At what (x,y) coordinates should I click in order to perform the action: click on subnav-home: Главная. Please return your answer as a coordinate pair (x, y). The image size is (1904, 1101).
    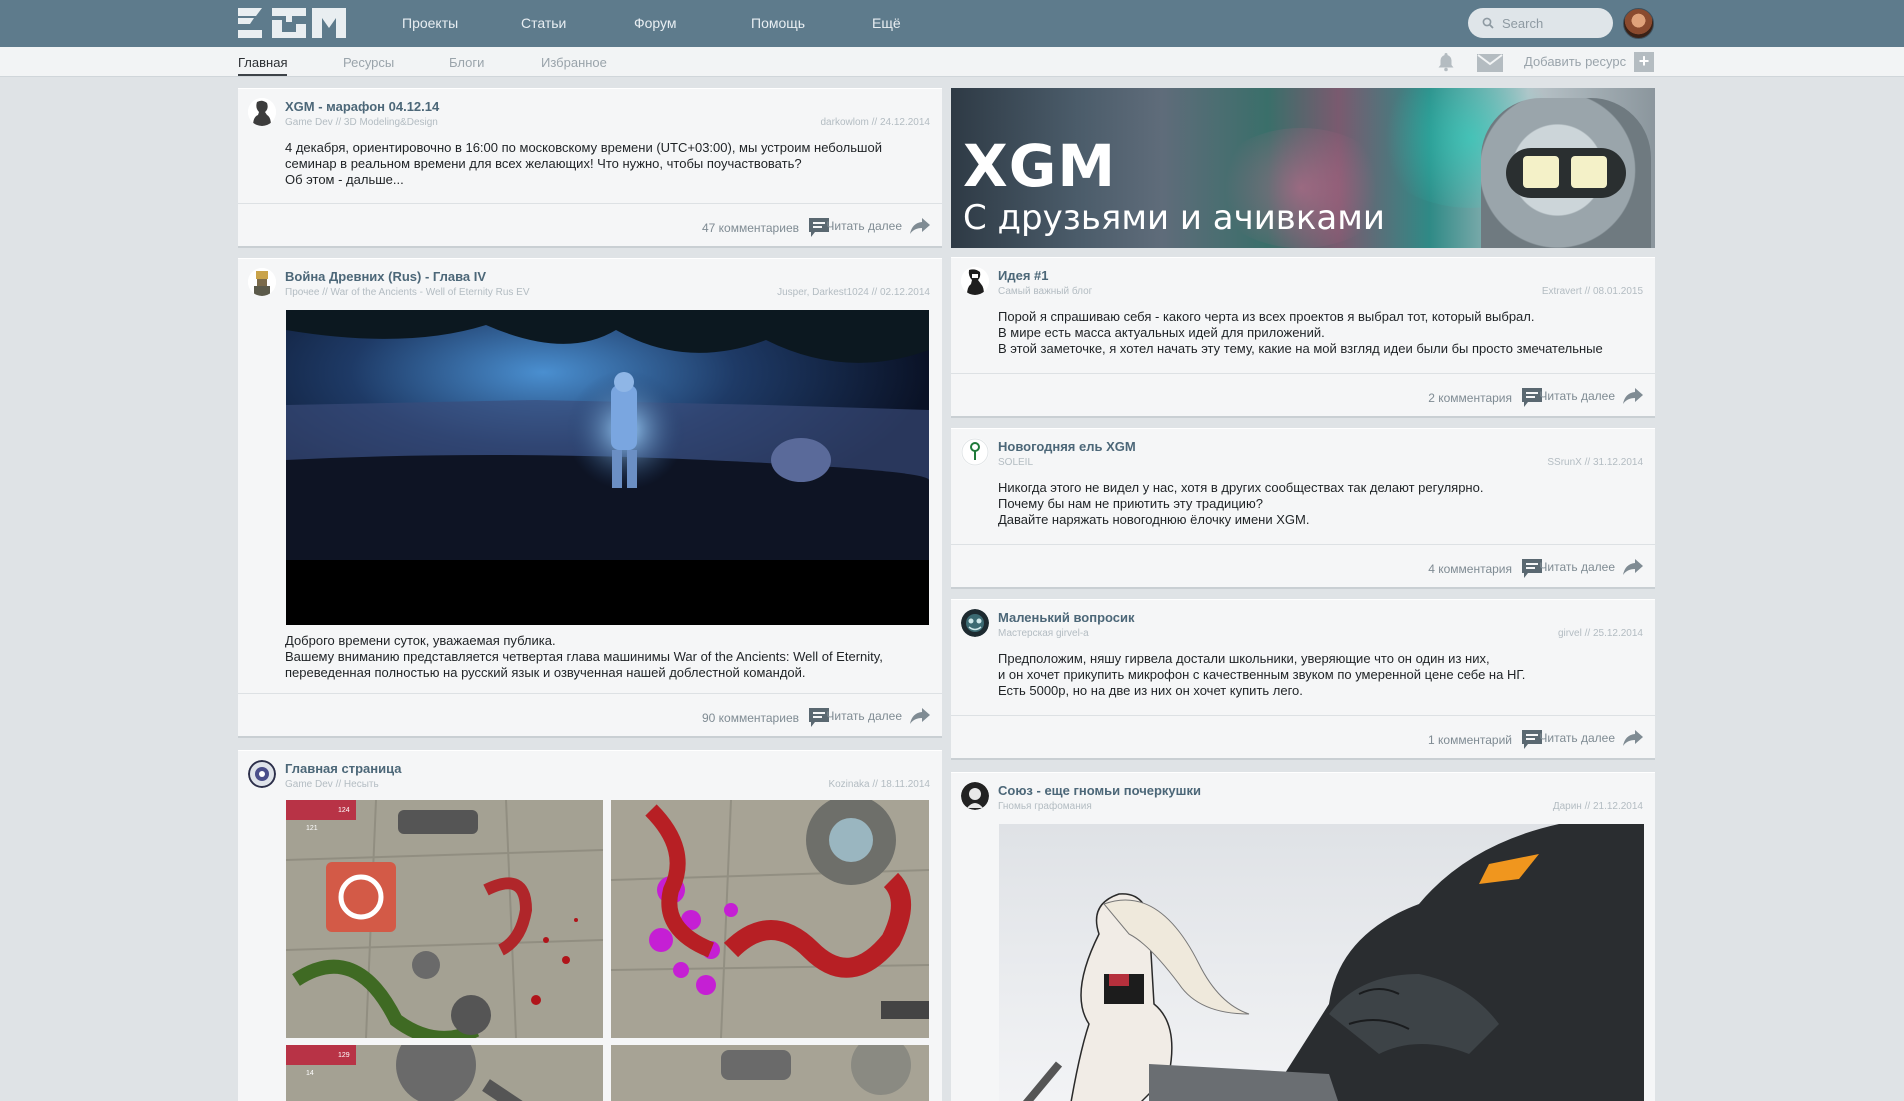
    Looking at the image, I should click on (263, 65).